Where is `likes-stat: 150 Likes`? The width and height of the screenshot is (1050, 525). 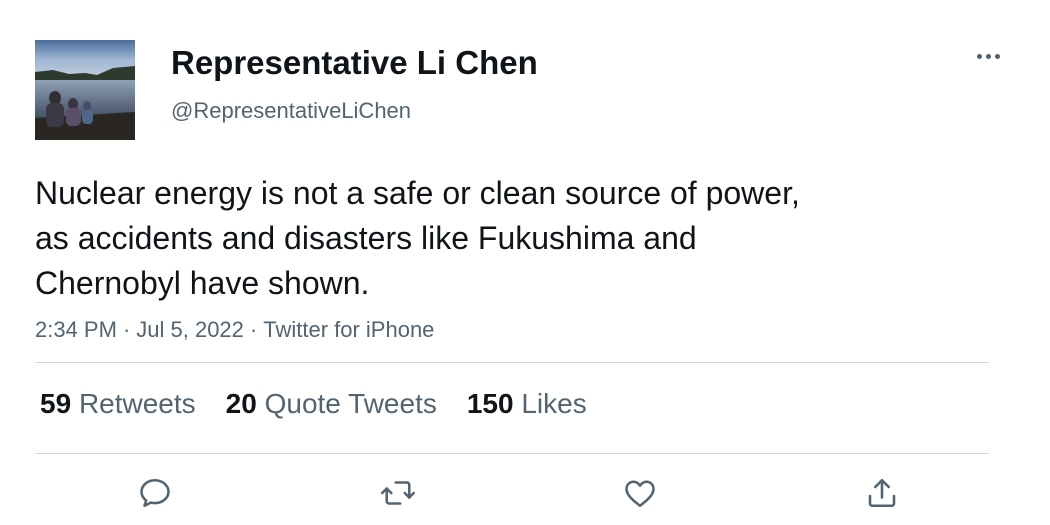
likes-stat: 150 Likes is located at coordinates (527, 404).